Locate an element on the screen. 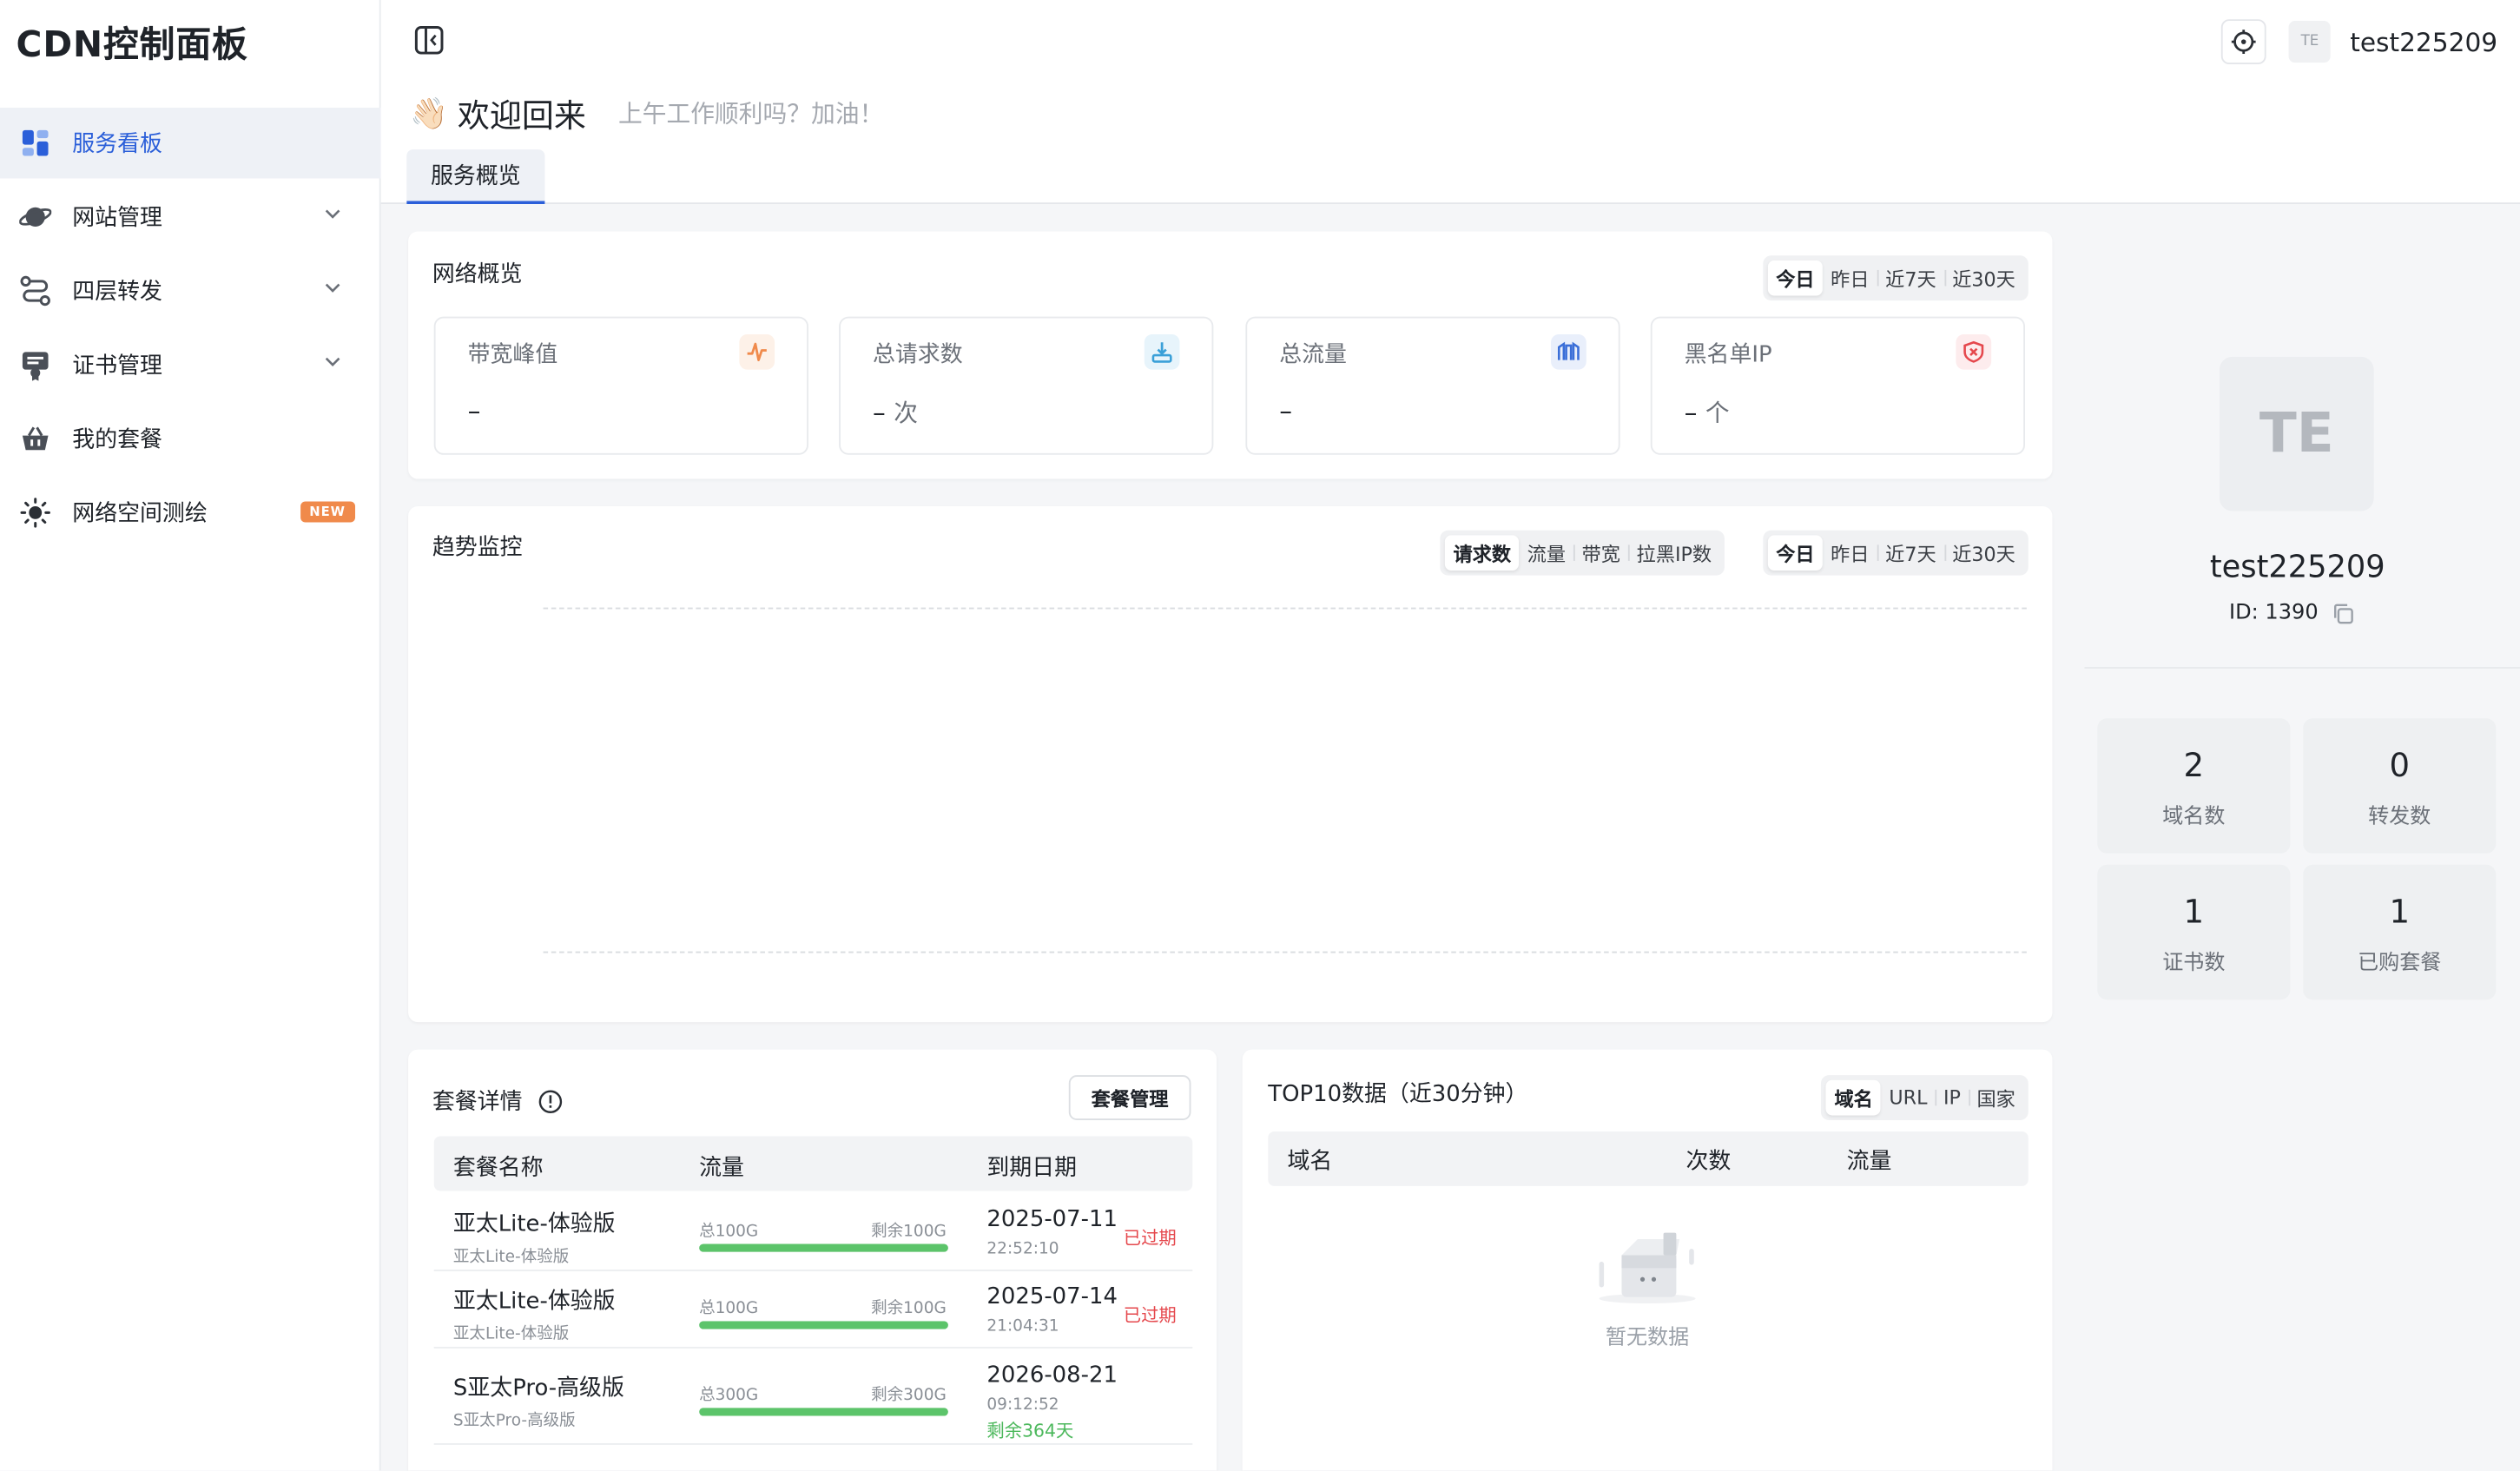  package-total: 总100G is located at coordinates (729, 1232).